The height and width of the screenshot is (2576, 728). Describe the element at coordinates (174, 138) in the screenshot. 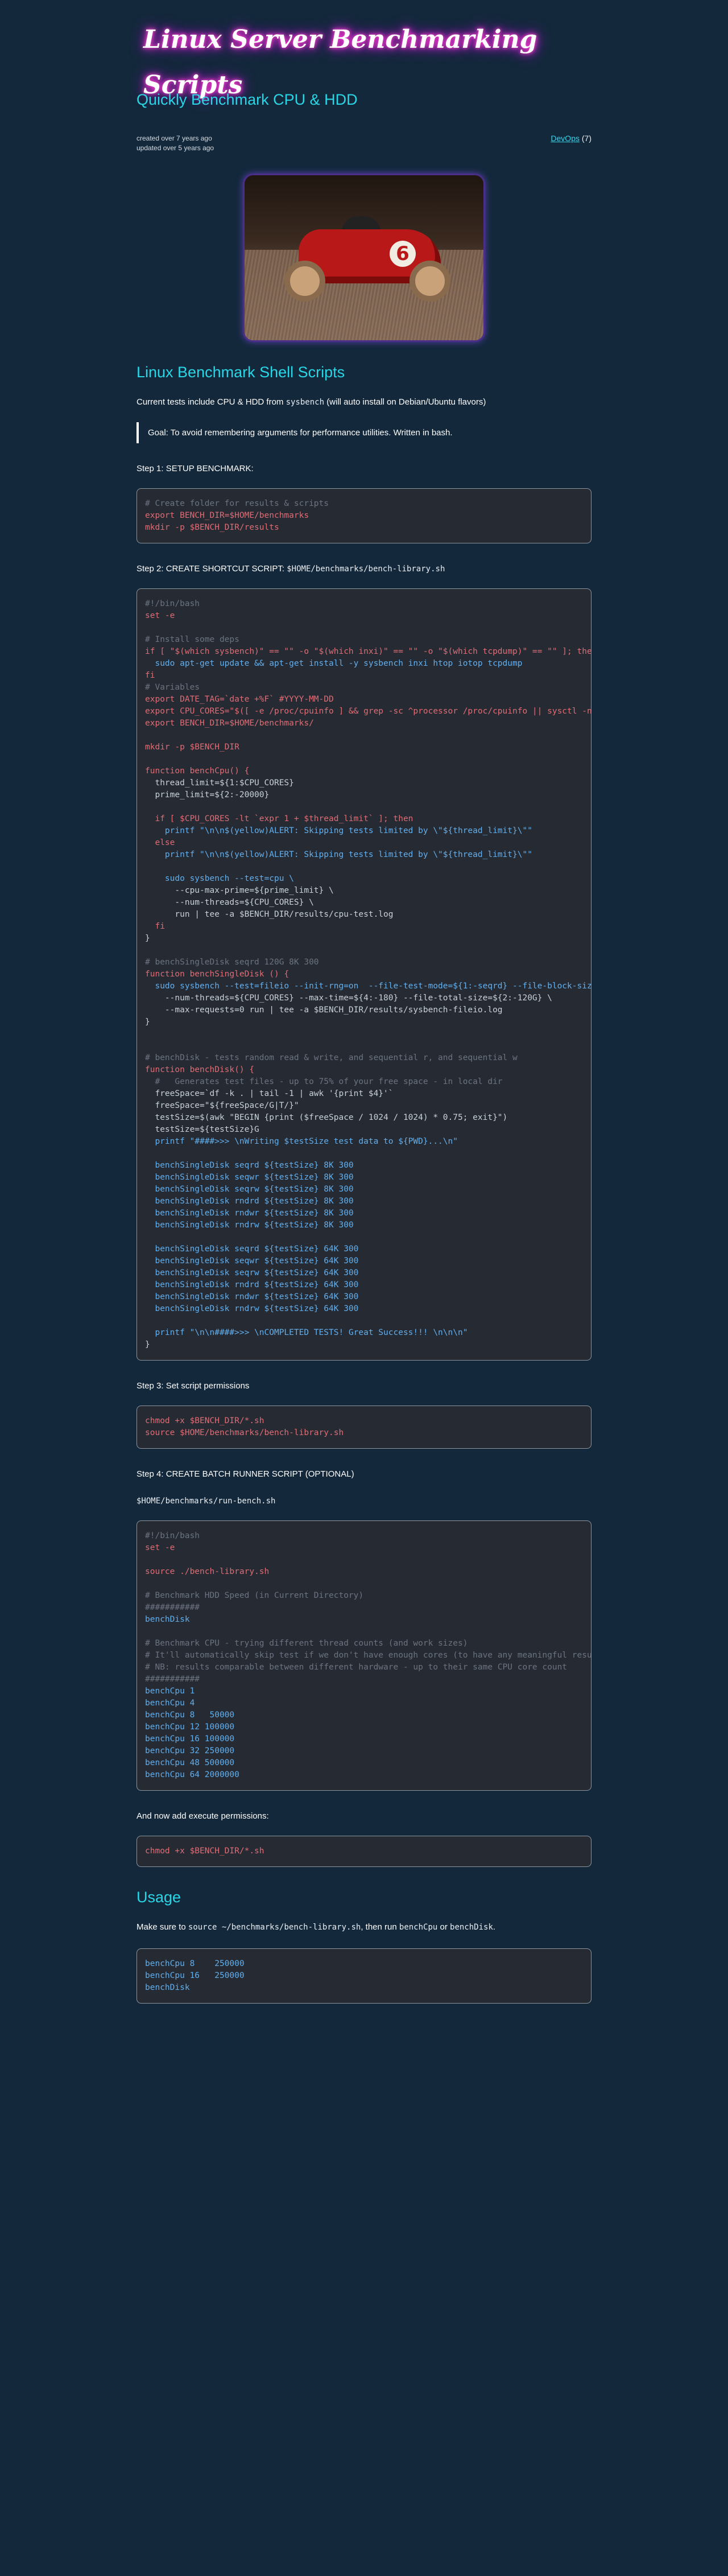

I see `created-date: created over 7 years ago` at that location.